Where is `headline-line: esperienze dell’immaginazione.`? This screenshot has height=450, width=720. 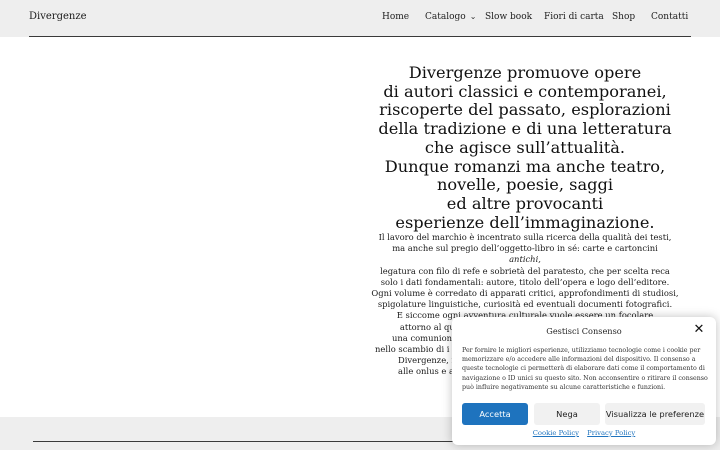 headline-line: esperienze dell’immaginazione. is located at coordinates (525, 222).